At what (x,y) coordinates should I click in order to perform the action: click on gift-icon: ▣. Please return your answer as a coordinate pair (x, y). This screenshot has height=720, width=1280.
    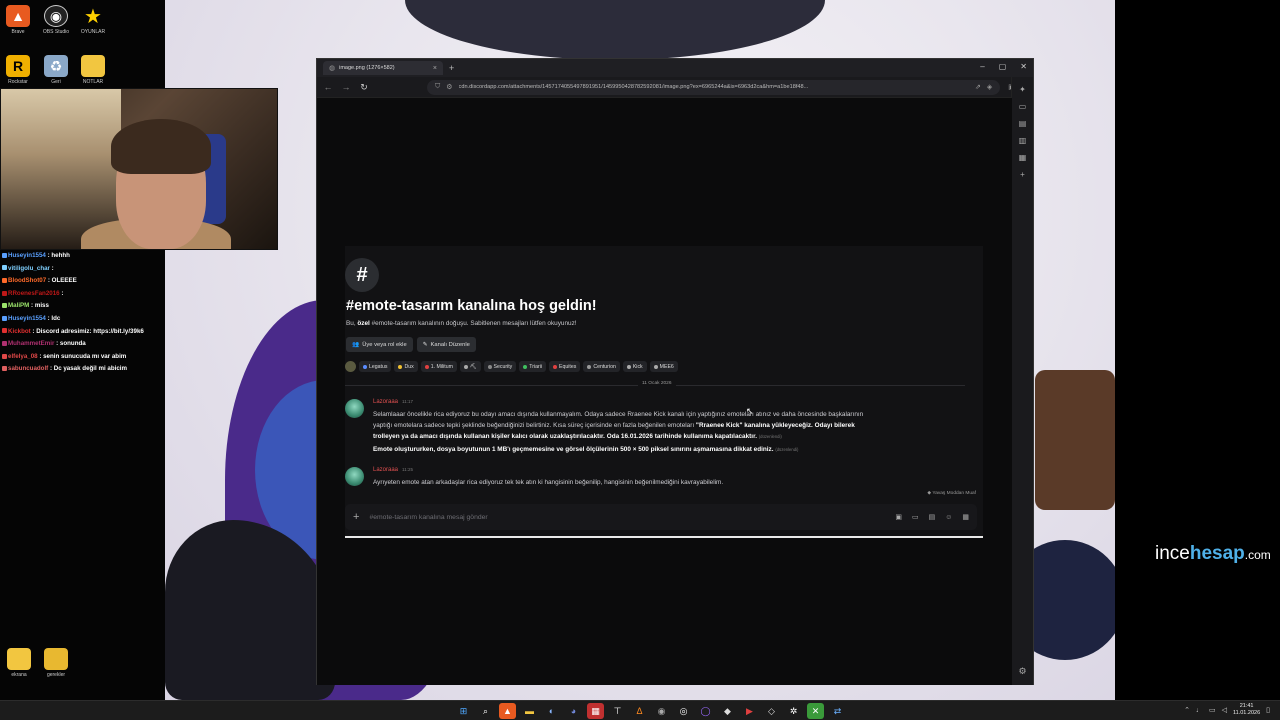
    Looking at the image, I should click on (898, 517).